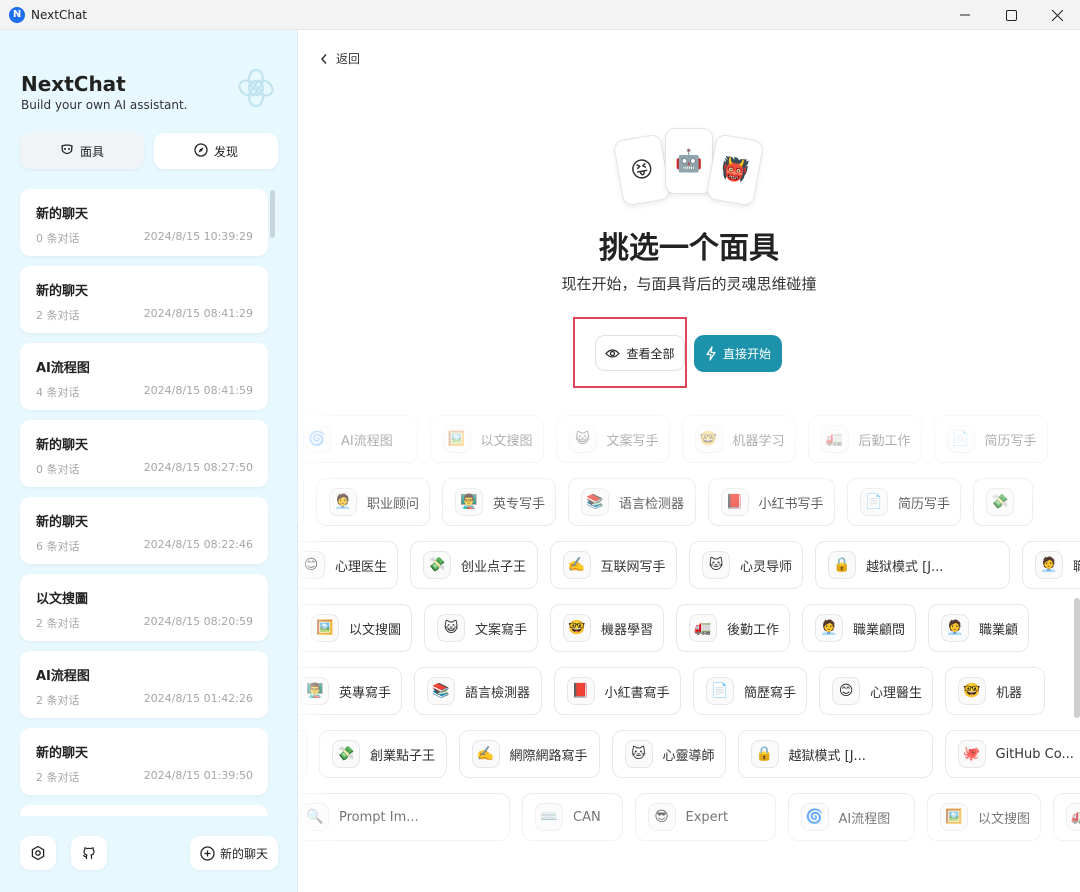 This screenshot has width=1080, height=892. What do you see at coordinates (355, 628) in the screenshot?
I see `mask-card: 🖼️ 以文搜圖` at bounding box center [355, 628].